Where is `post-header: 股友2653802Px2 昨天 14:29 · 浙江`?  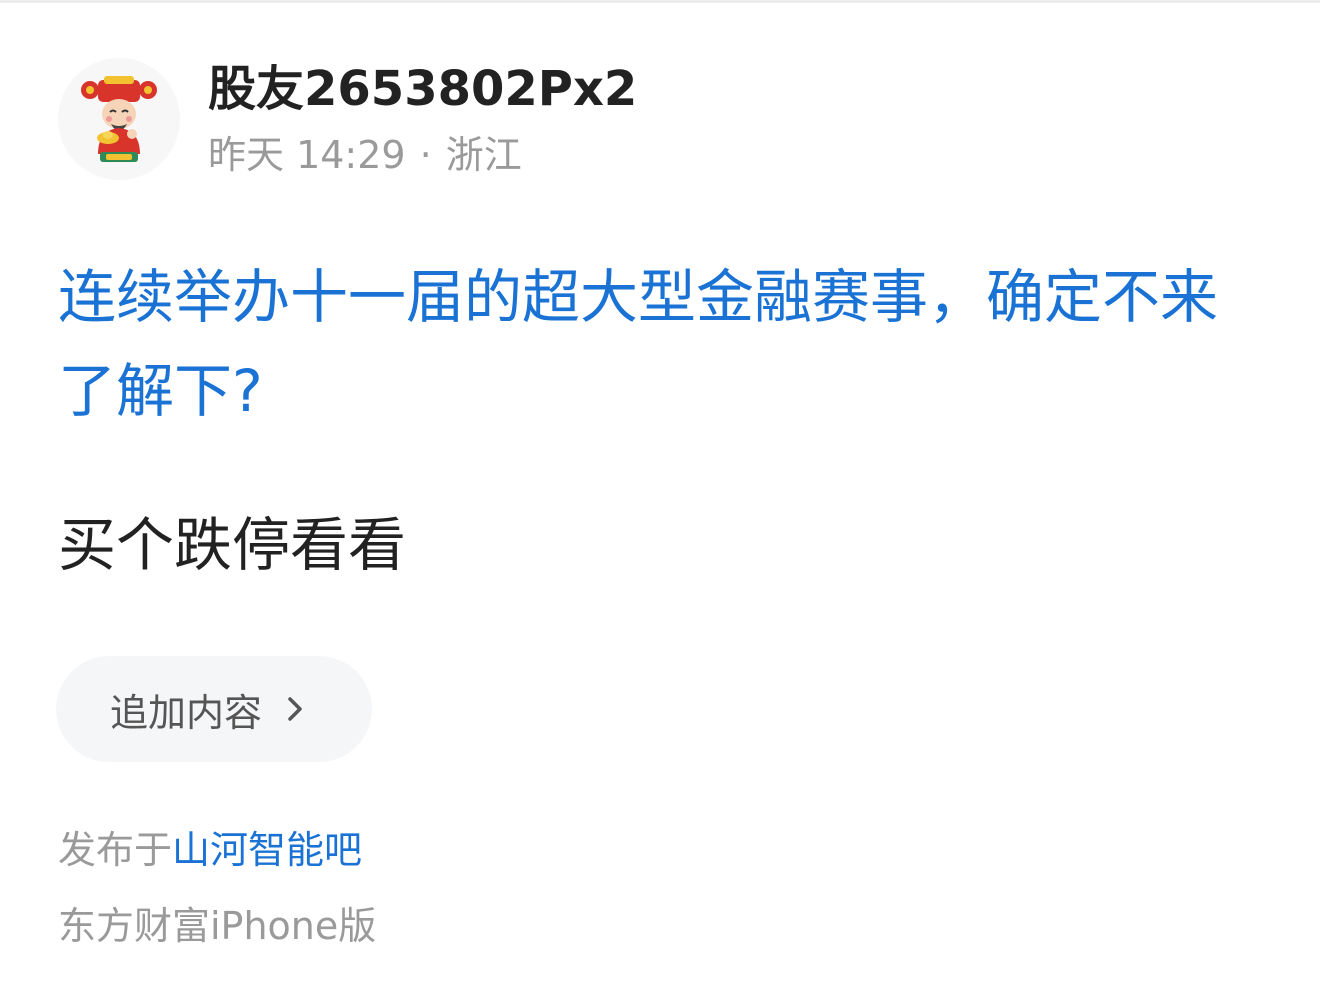 post-header: 股友2653802Px2 昨天 14:29 · 浙江 is located at coordinates (347, 119).